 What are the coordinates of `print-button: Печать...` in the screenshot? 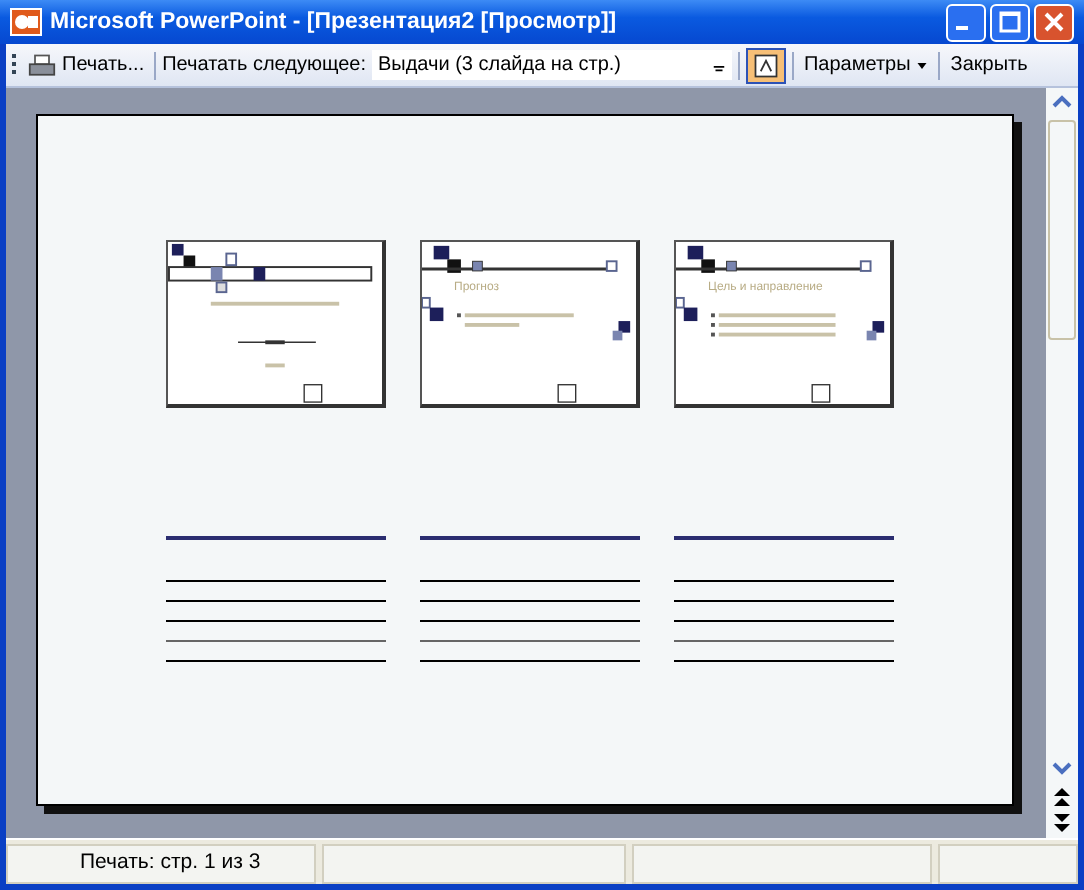 It's located at (86, 65).